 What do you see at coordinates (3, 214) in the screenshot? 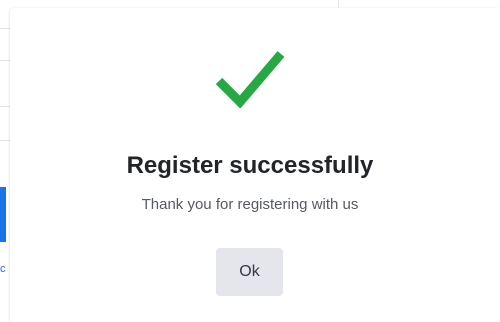
I see `background-active-indicator` at bounding box center [3, 214].